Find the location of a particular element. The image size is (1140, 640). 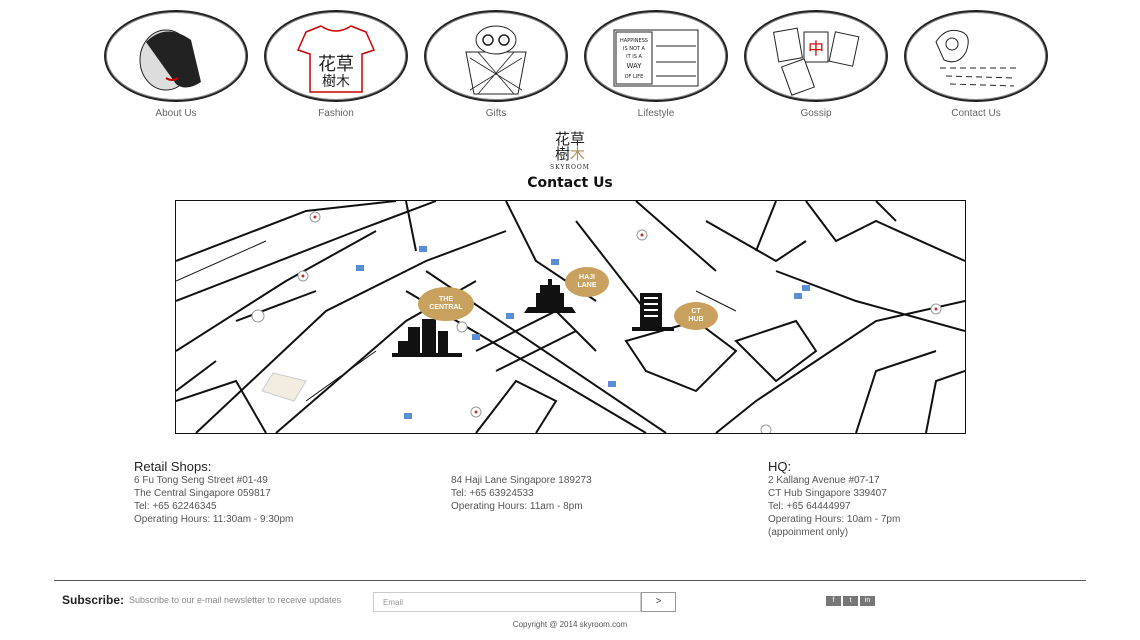

nav-item-fashion: 花草 樹木 Fashion is located at coordinates (336, 64).